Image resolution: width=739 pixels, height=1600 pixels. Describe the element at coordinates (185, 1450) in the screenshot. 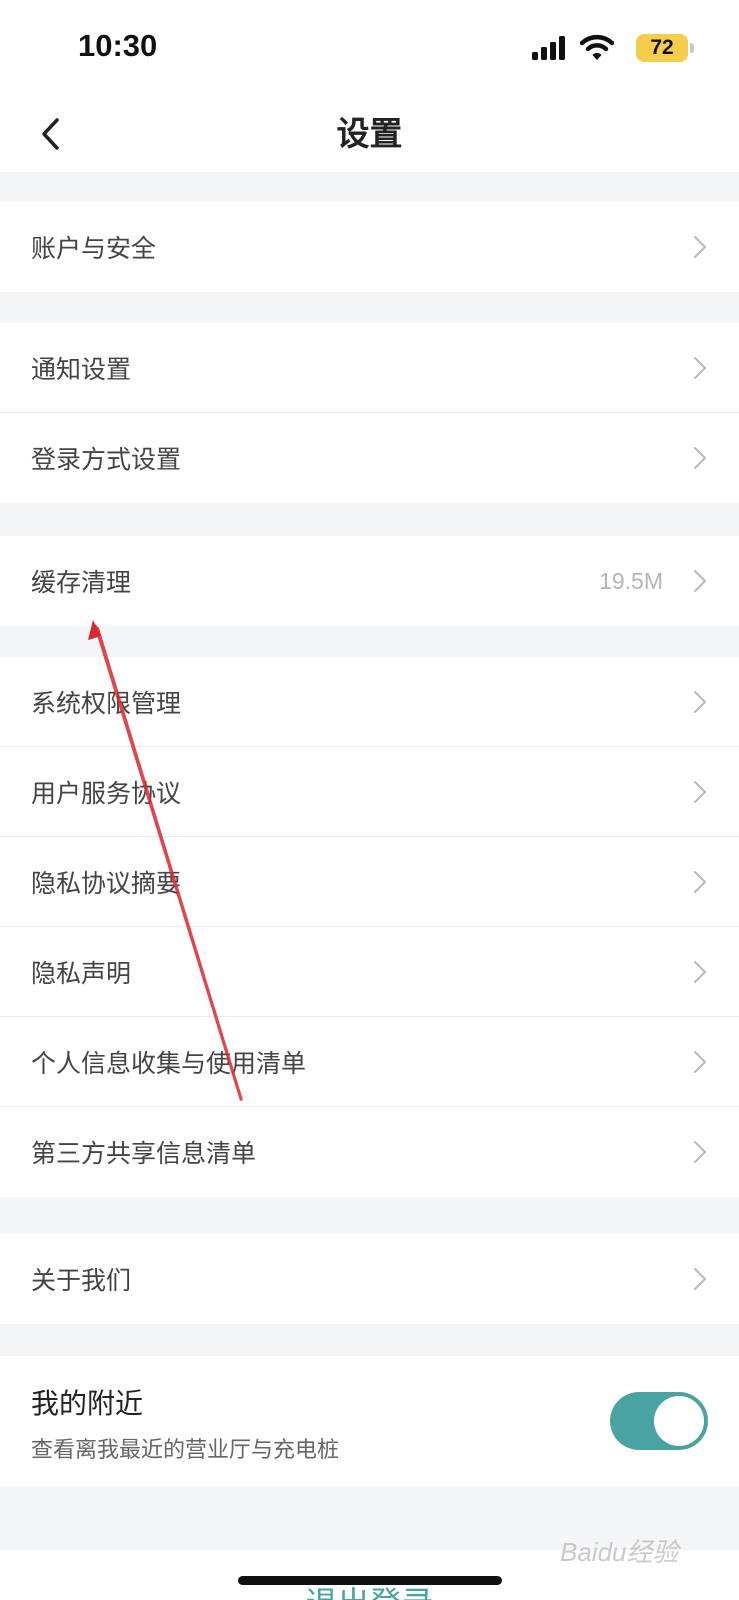

I see `nearby-subtitle: 查看离我最近的营业厅与充电桩` at that location.